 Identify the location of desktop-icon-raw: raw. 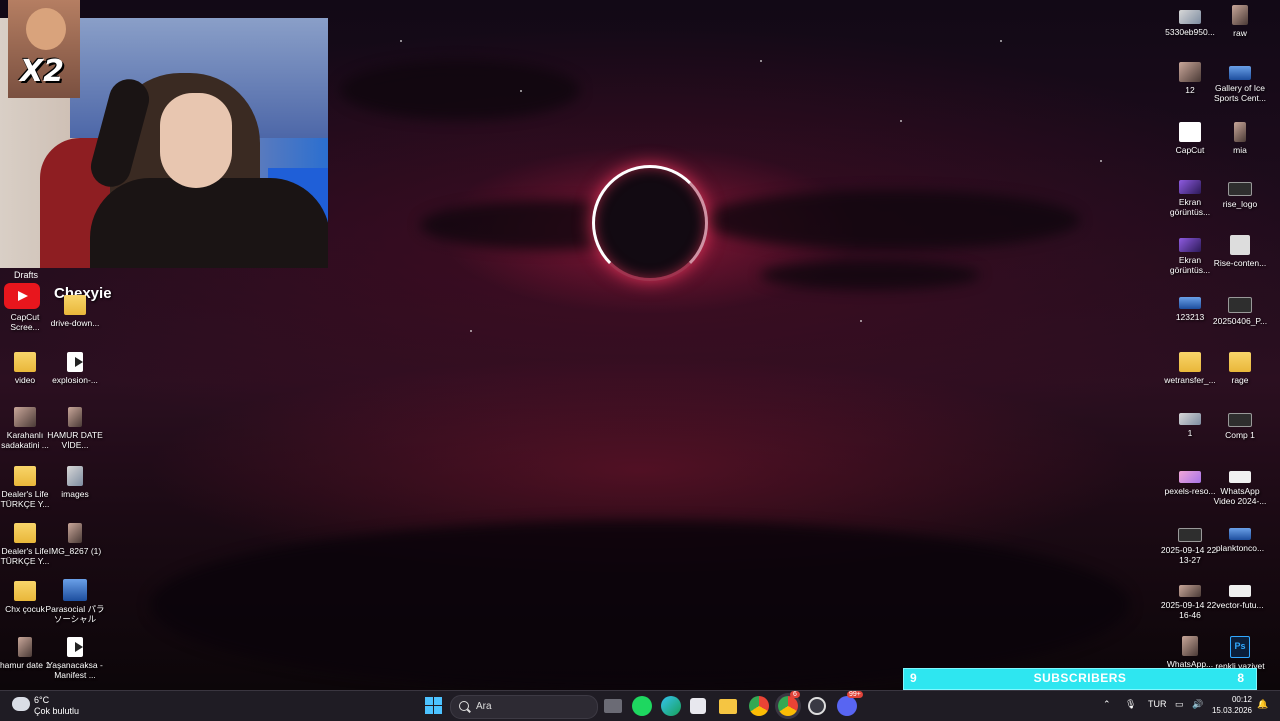
(1240, 21).